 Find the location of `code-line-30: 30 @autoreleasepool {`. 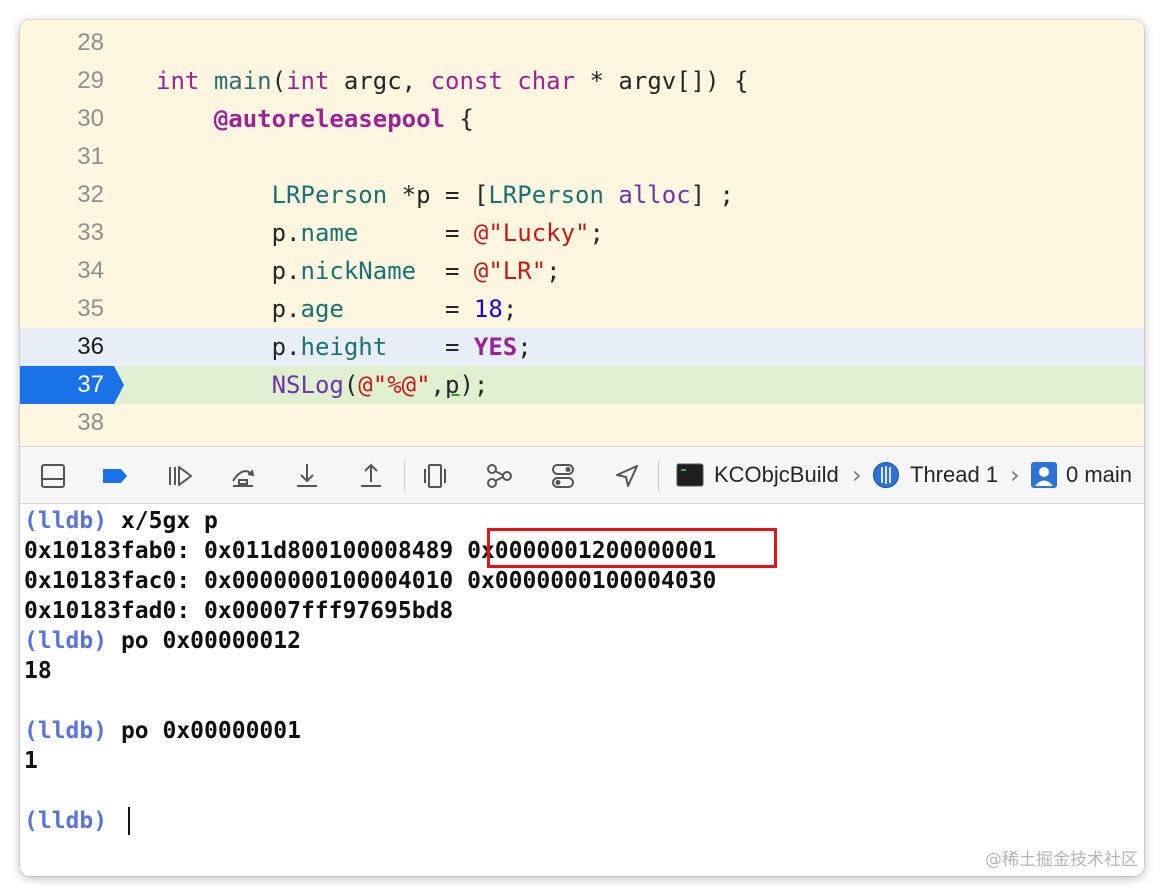

code-line-30: 30 @autoreleasepool { is located at coordinates (582, 119).